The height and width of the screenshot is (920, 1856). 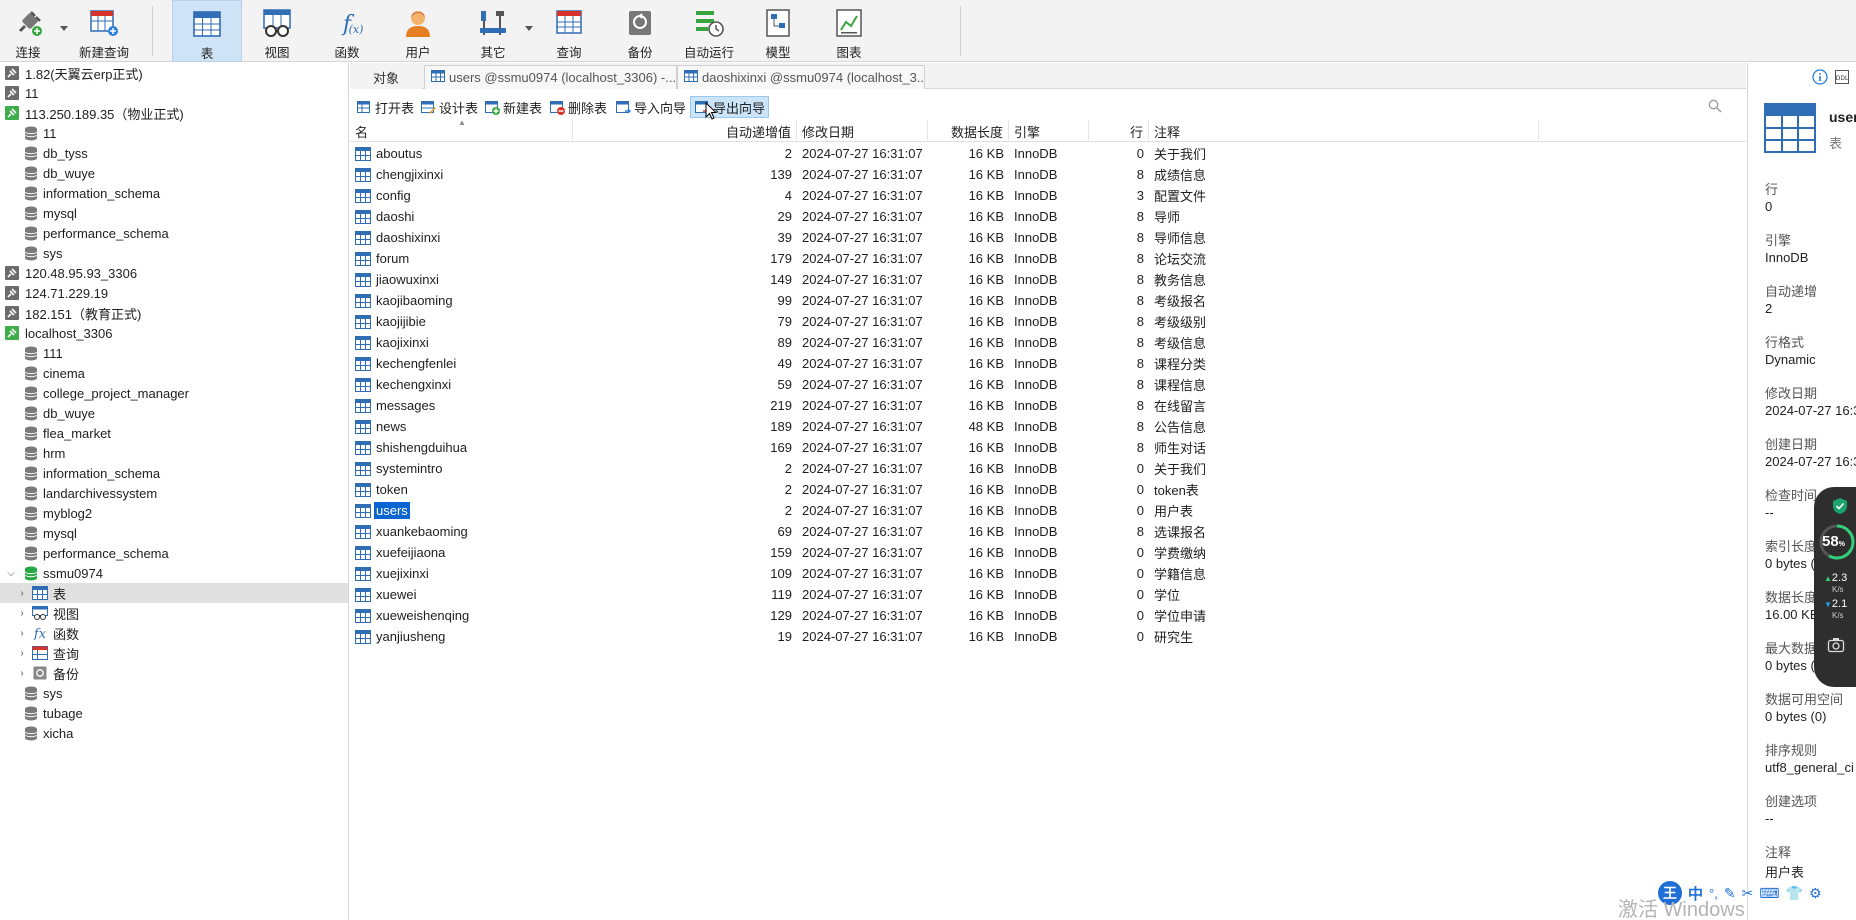 What do you see at coordinates (1835, 587) in the screenshot?
I see `network-speed-widget: 58% ▲2.3 K/s ▼2.1 K/s` at bounding box center [1835, 587].